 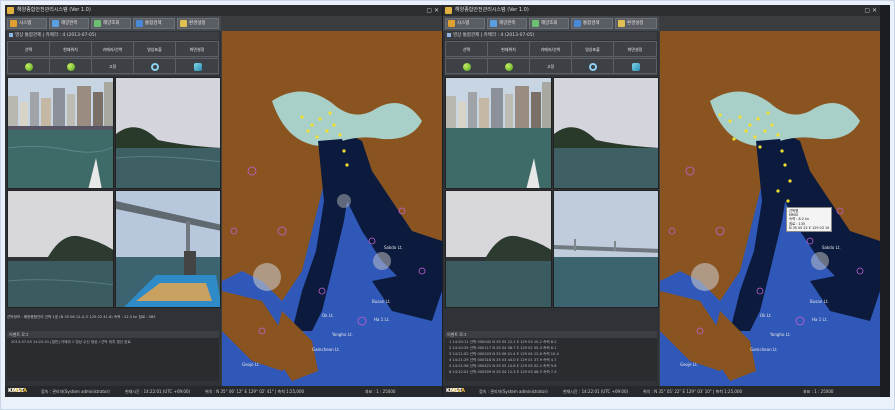 What do you see at coordinates (113, 334) in the screenshot?
I see `log-title: 이벤트 로그` at bounding box center [113, 334].